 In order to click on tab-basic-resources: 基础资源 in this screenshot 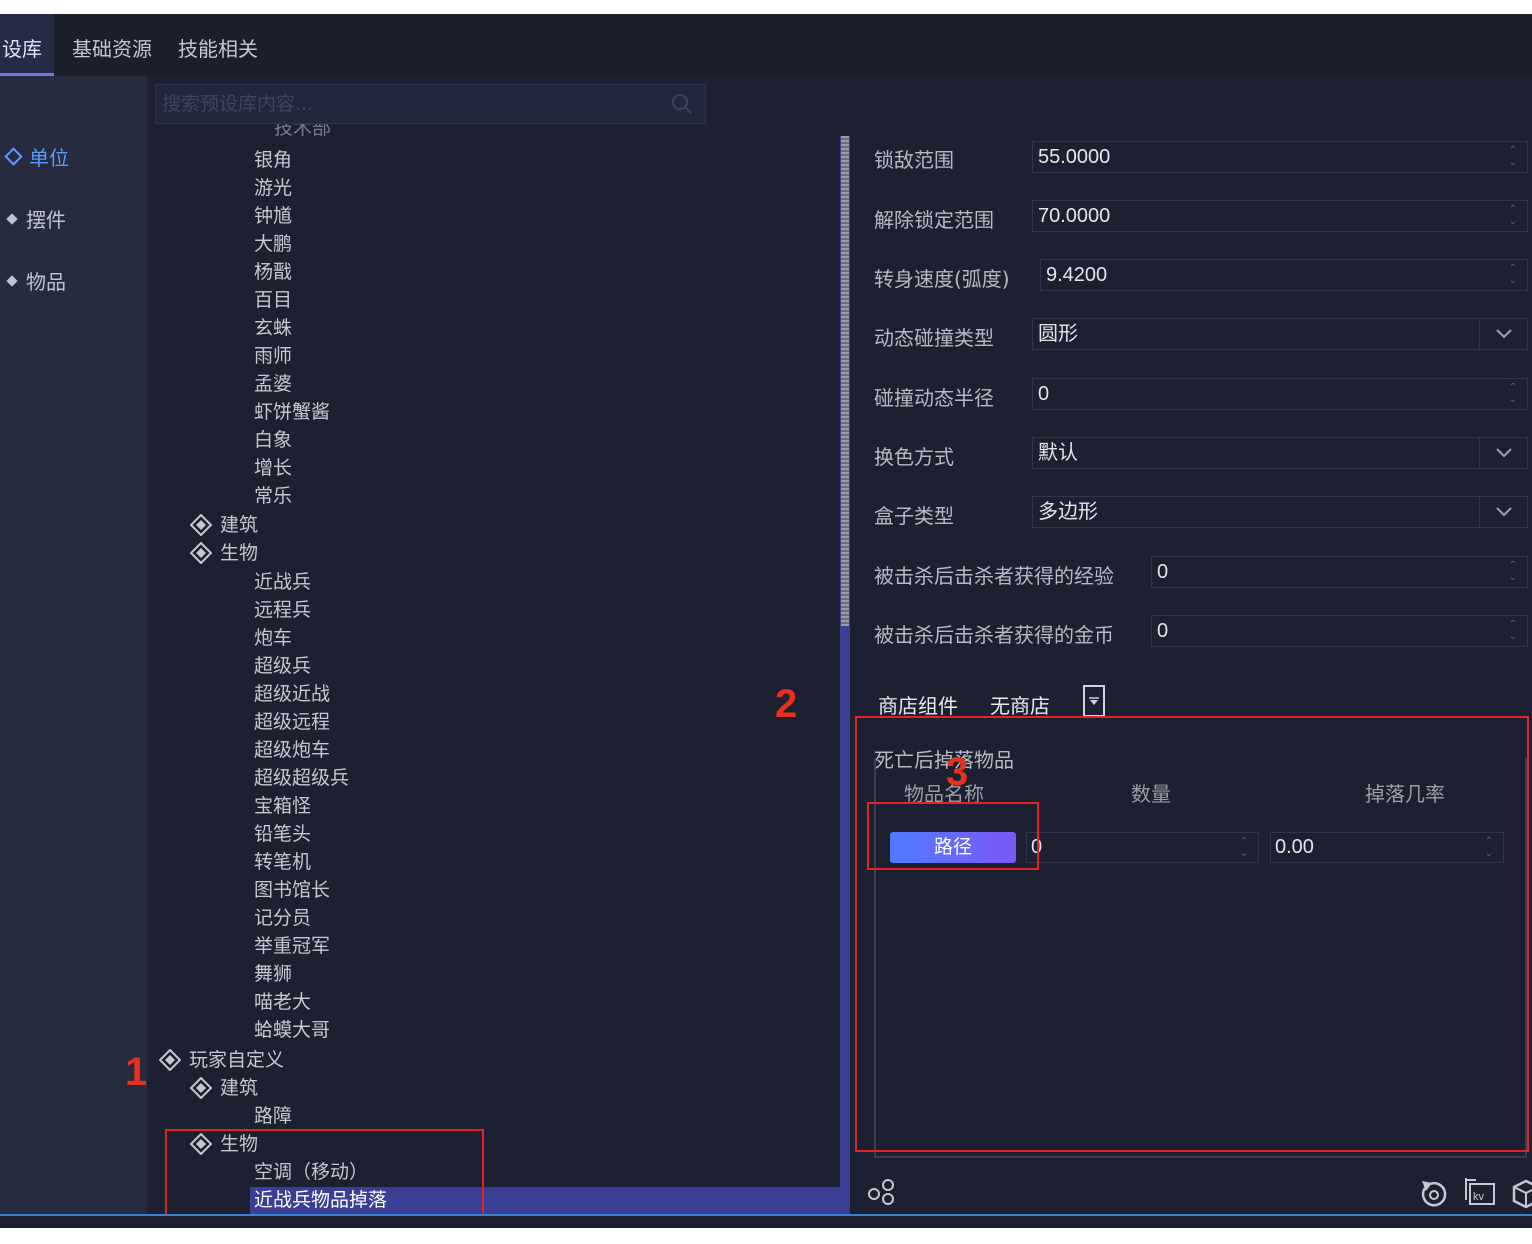, I will do `click(112, 45)`.